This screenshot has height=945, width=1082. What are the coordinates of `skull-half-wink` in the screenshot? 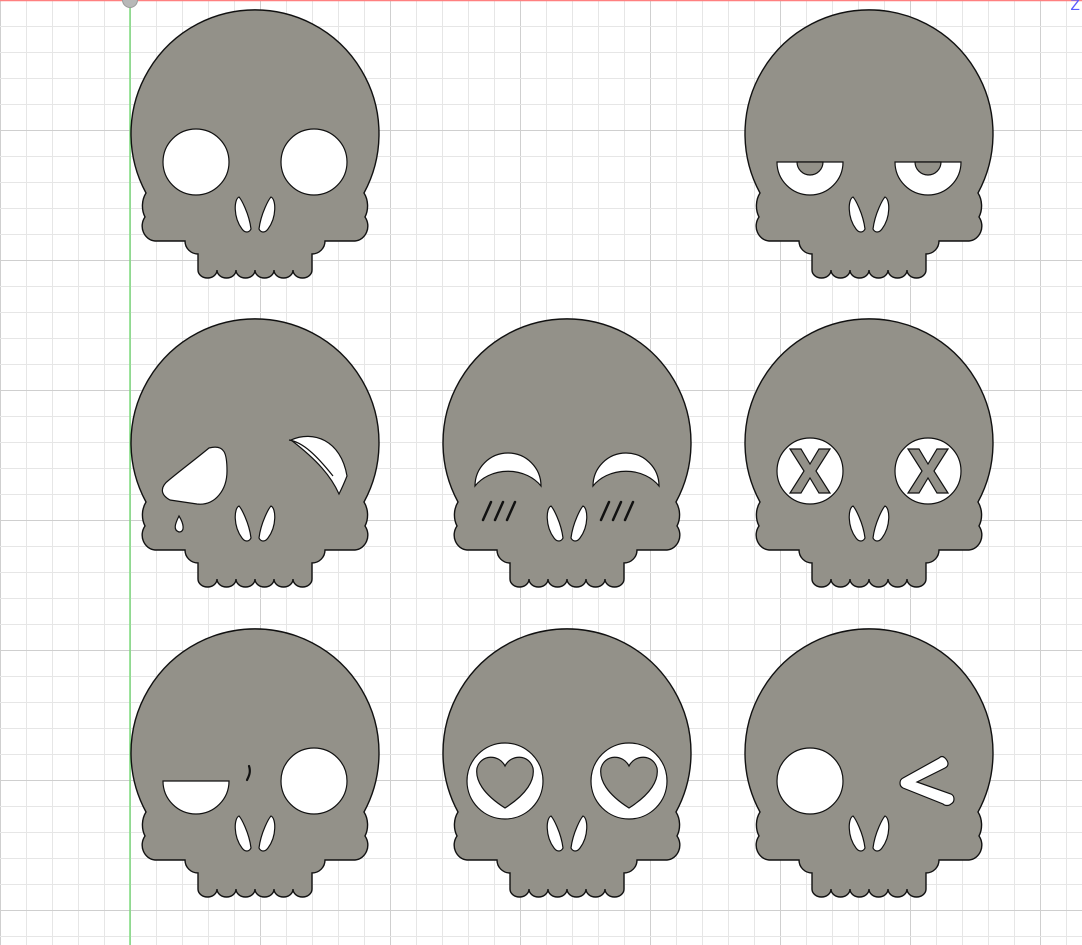 It's located at (255, 763).